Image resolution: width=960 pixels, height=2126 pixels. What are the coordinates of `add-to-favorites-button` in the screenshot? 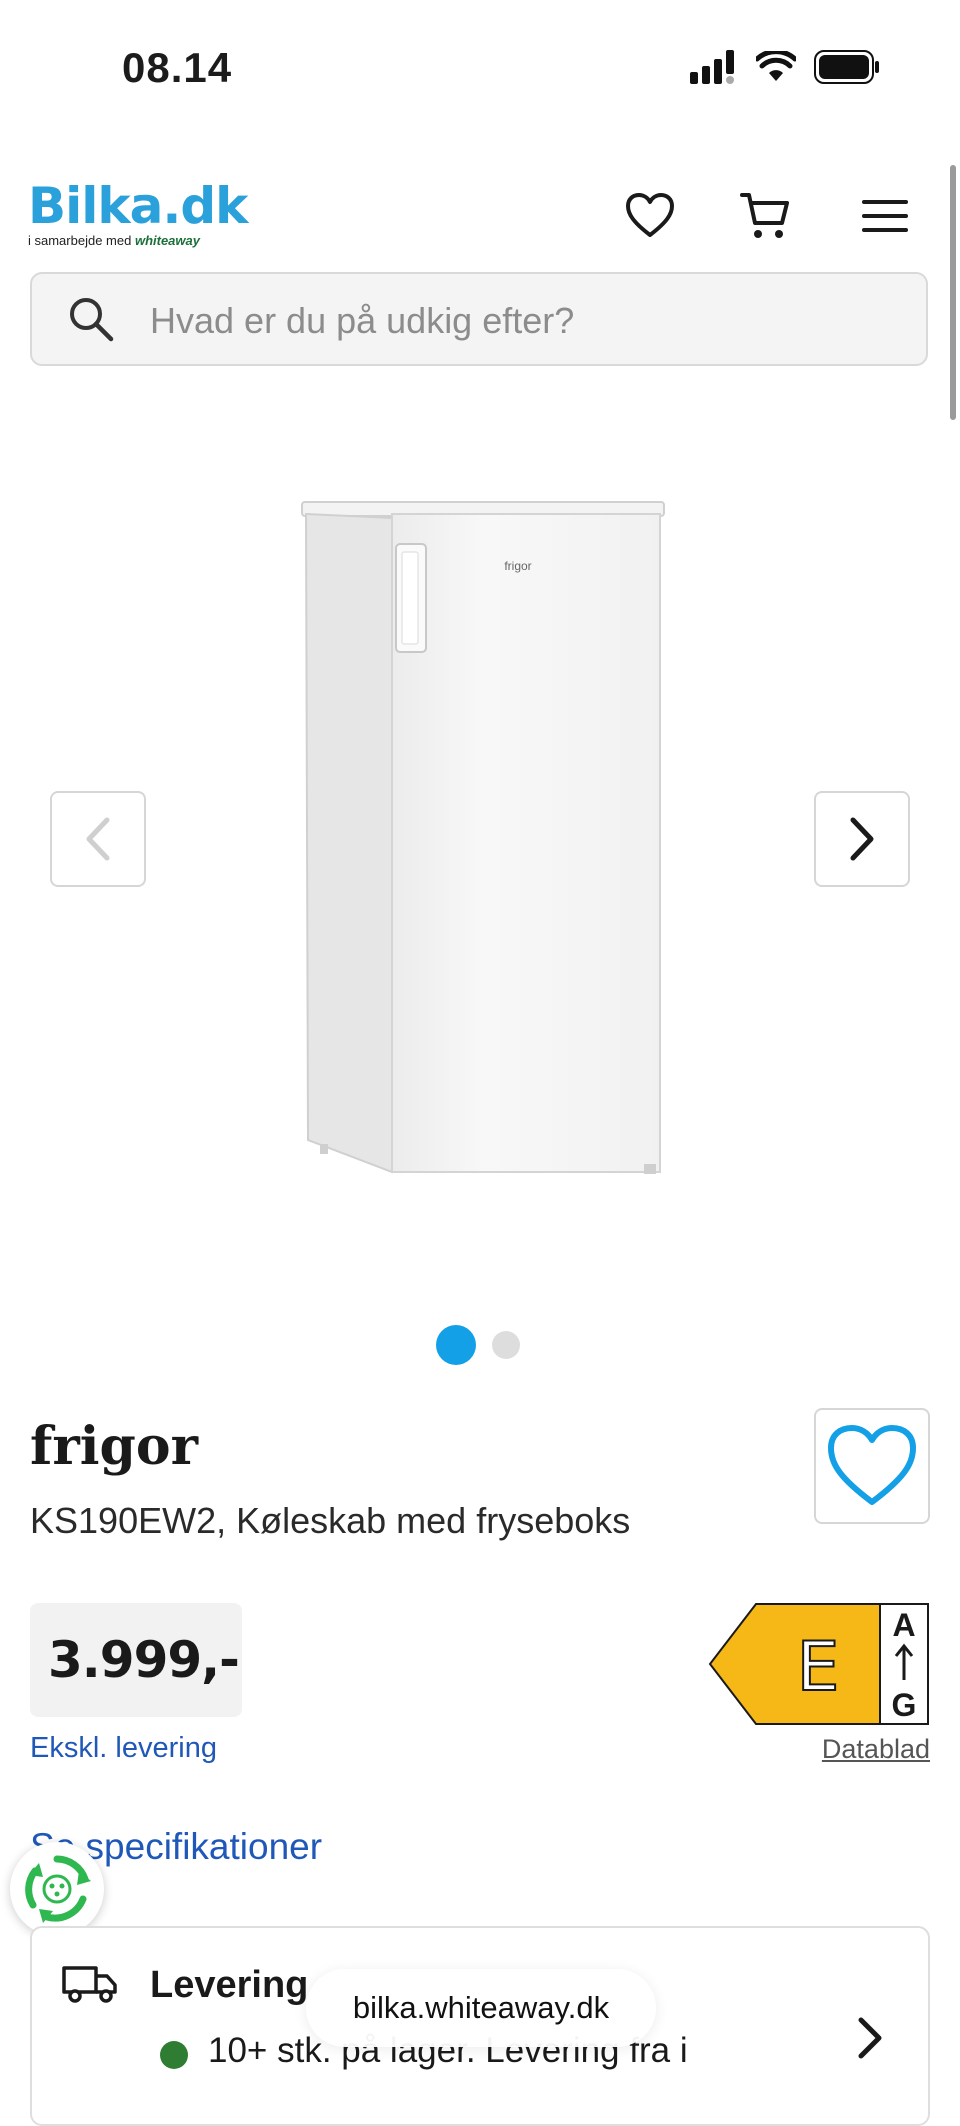 It's located at (872, 1466).